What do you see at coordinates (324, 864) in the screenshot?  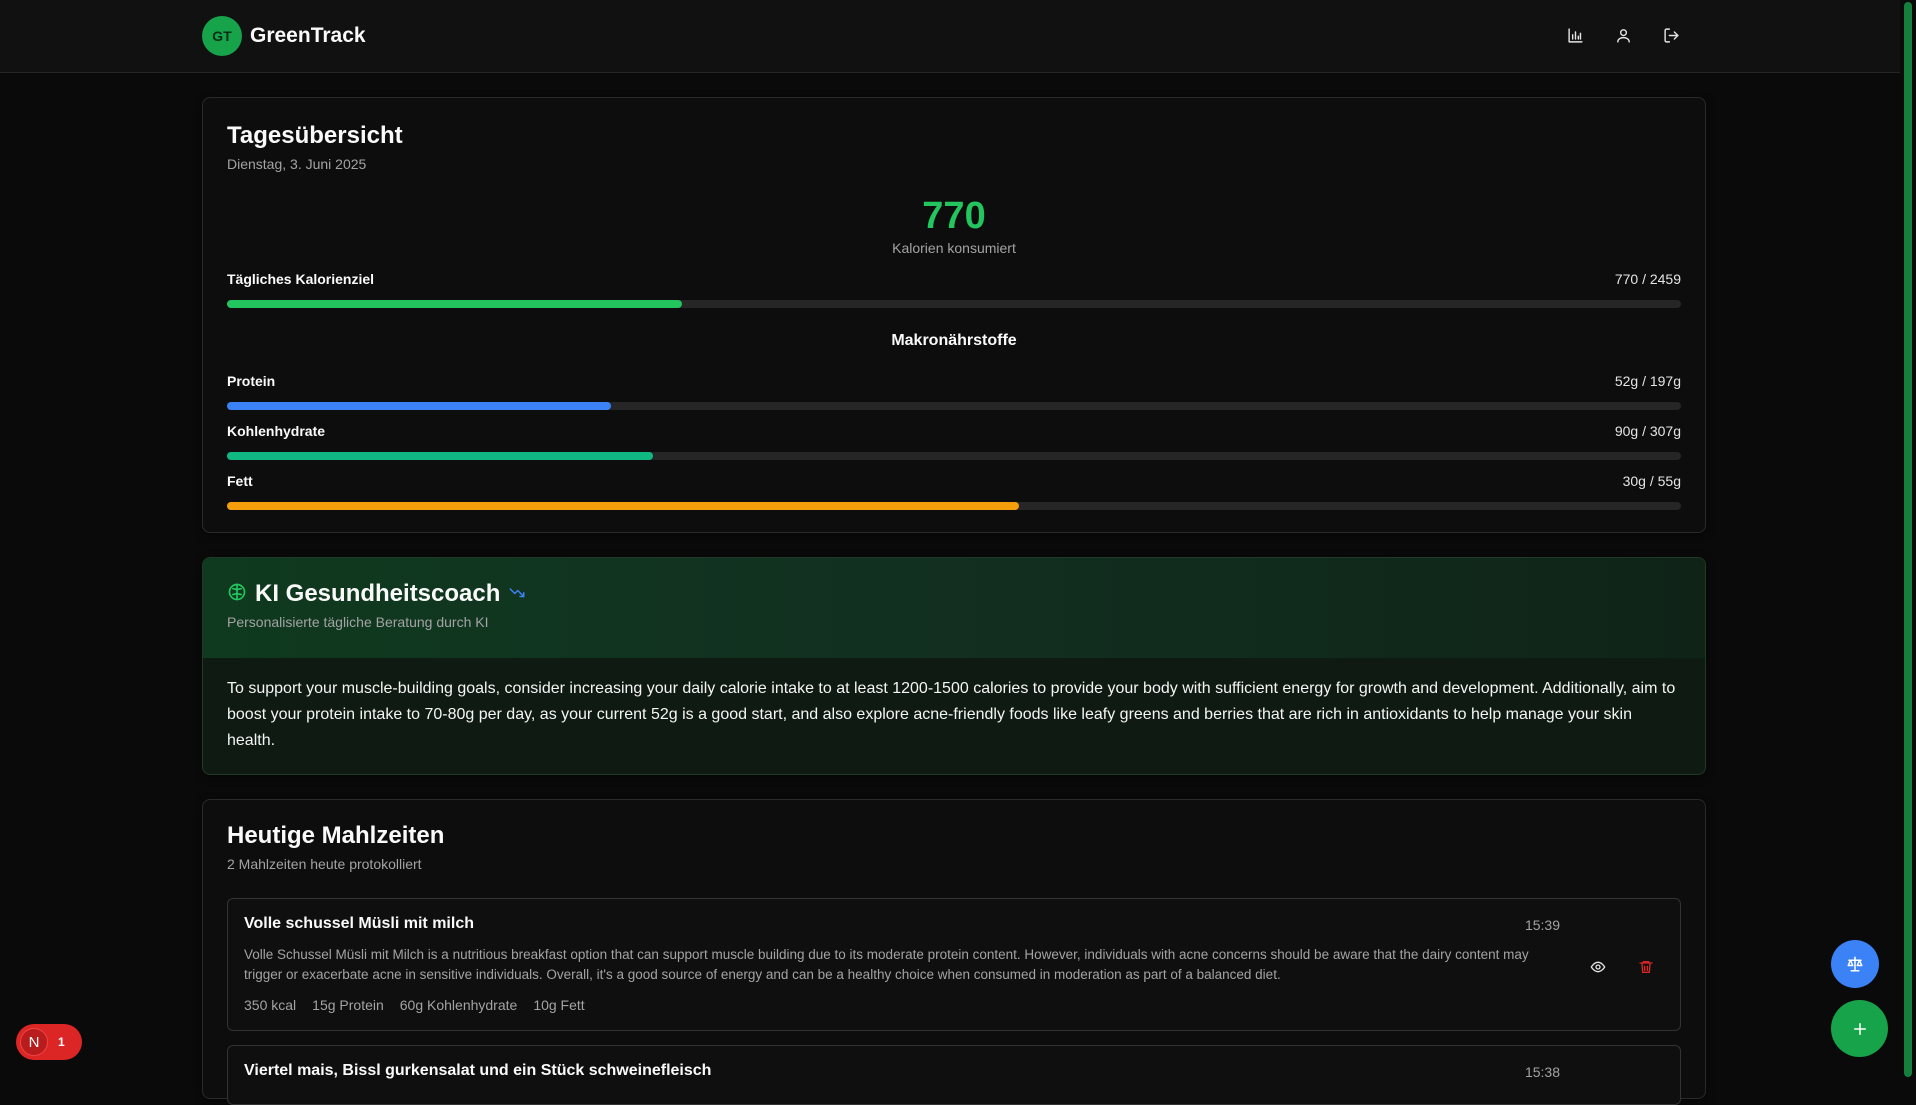 I see `meals-subtitle: 2 Mahlzeiten heute protokolliert` at bounding box center [324, 864].